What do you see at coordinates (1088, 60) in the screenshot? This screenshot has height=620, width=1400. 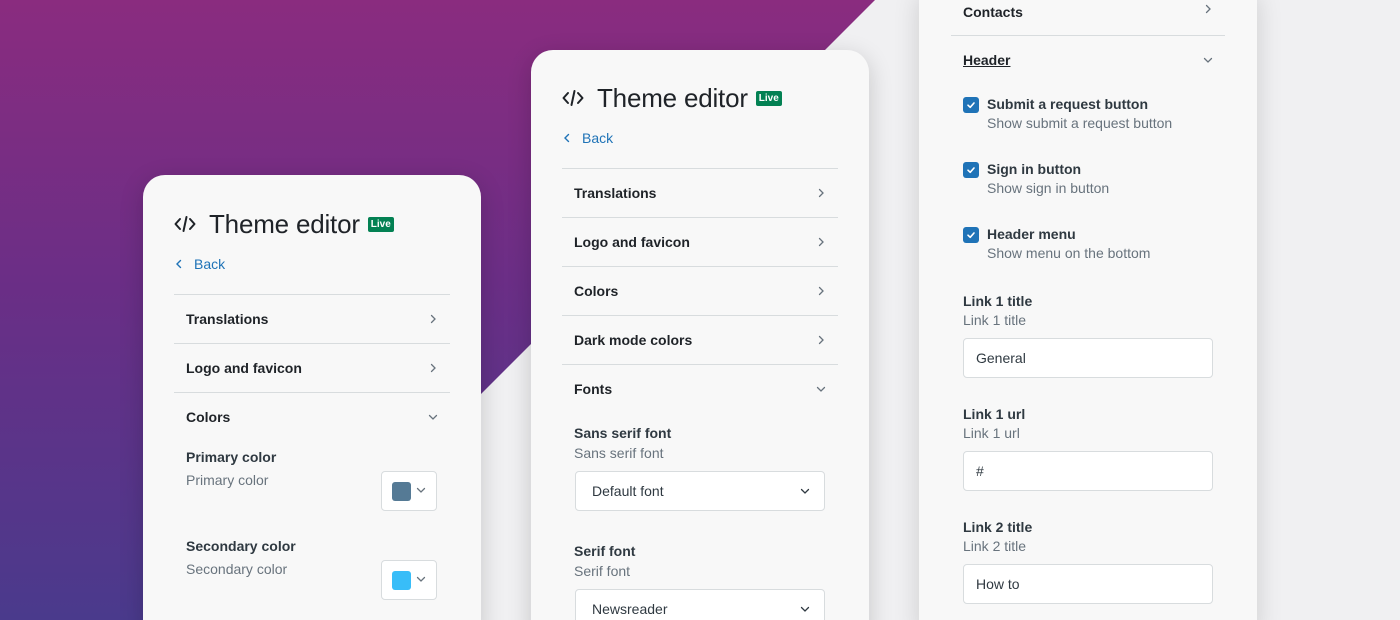 I see `menu-item-header: Header` at bounding box center [1088, 60].